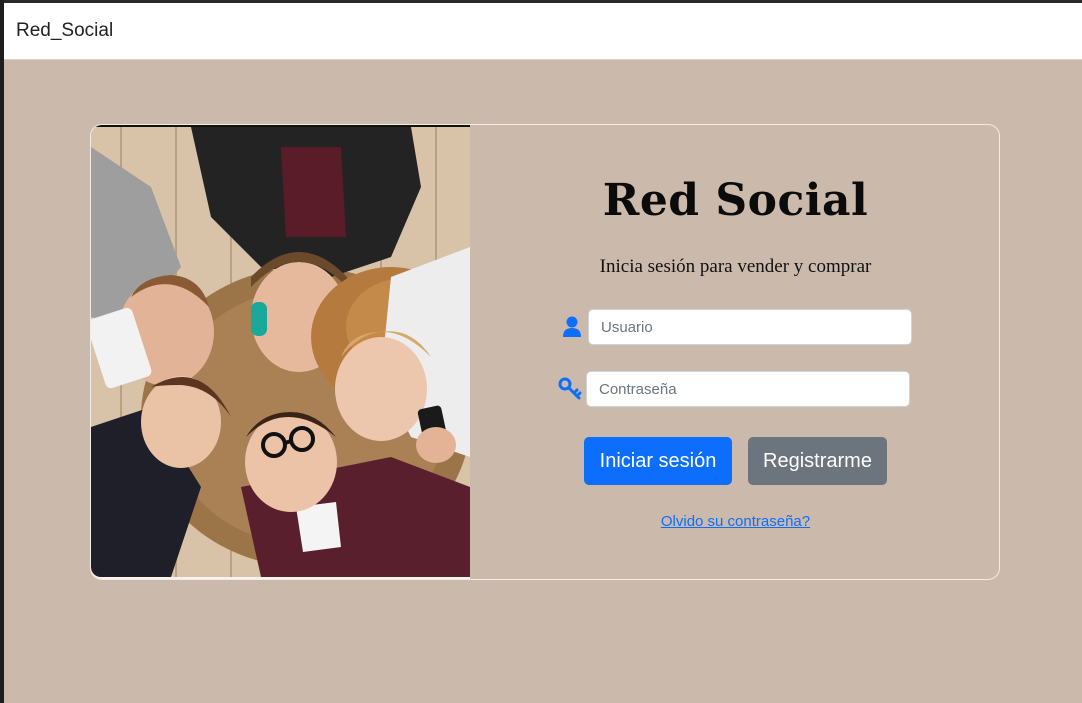  I want to click on username-row, so click(736, 327).